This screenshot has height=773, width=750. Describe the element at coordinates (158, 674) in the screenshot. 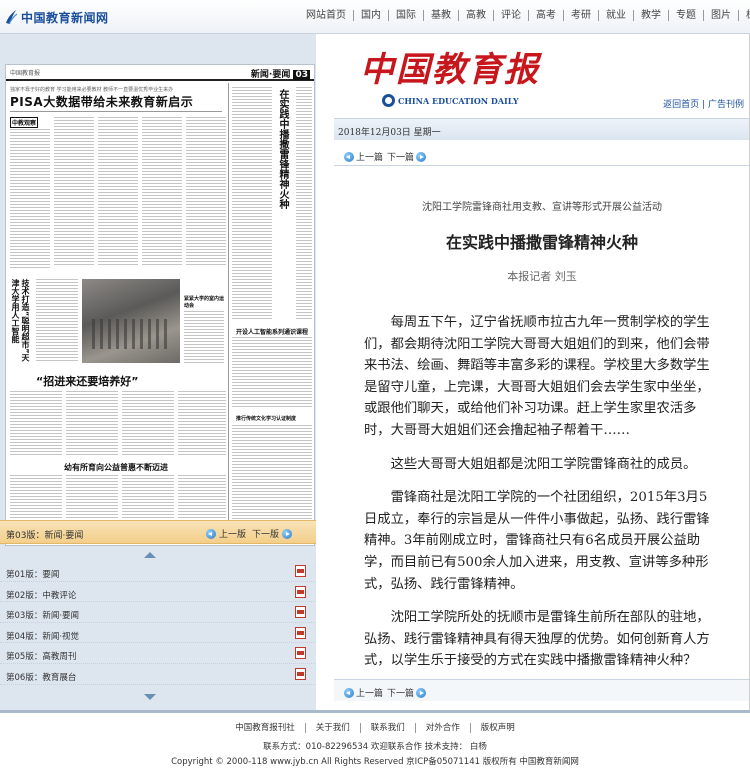

I see `page-list-item: 第06版：教育展台` at that location.